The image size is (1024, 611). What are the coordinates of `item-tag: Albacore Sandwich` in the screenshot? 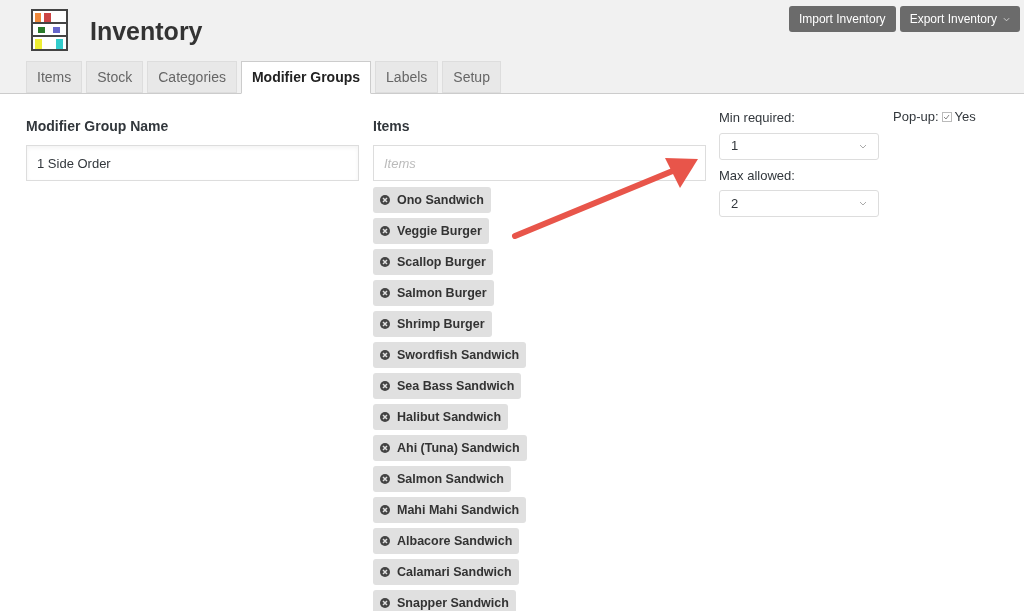 It's located at (446, 541).